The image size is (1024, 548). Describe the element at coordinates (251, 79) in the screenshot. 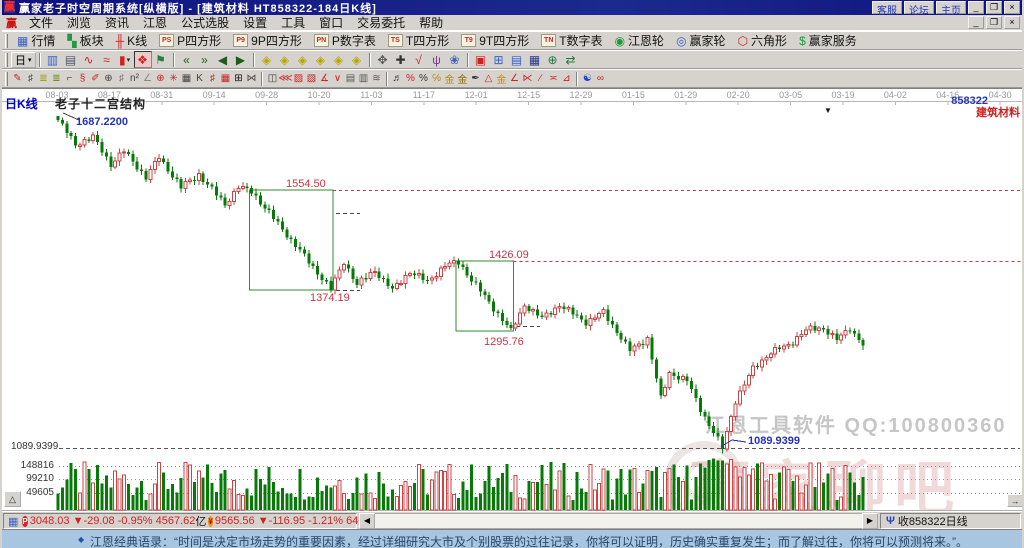

I see `time-ruler-icon: ⋈` at that location.